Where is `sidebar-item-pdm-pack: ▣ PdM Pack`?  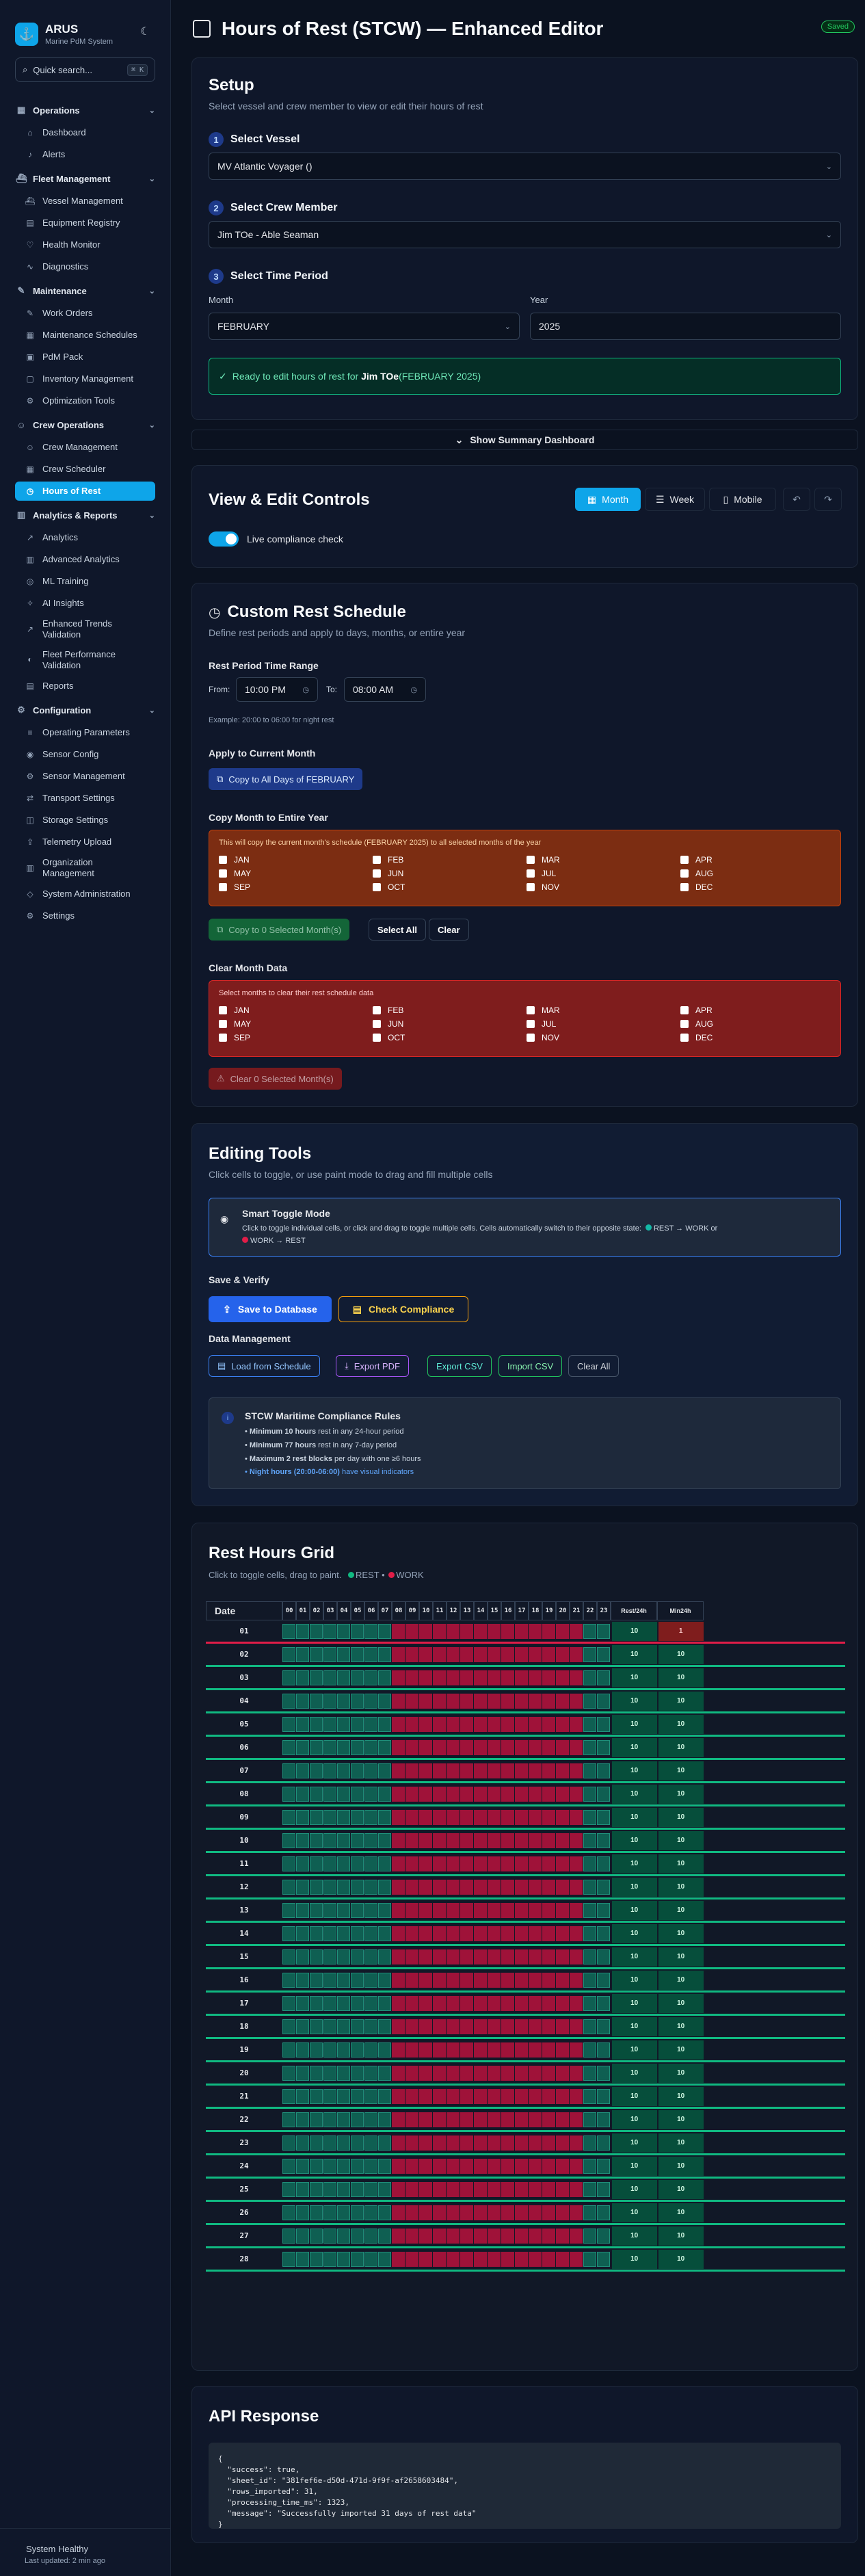
sidebar-item-pdm-pack: ▣ PdM Pack is located at coordinates (85, 357).